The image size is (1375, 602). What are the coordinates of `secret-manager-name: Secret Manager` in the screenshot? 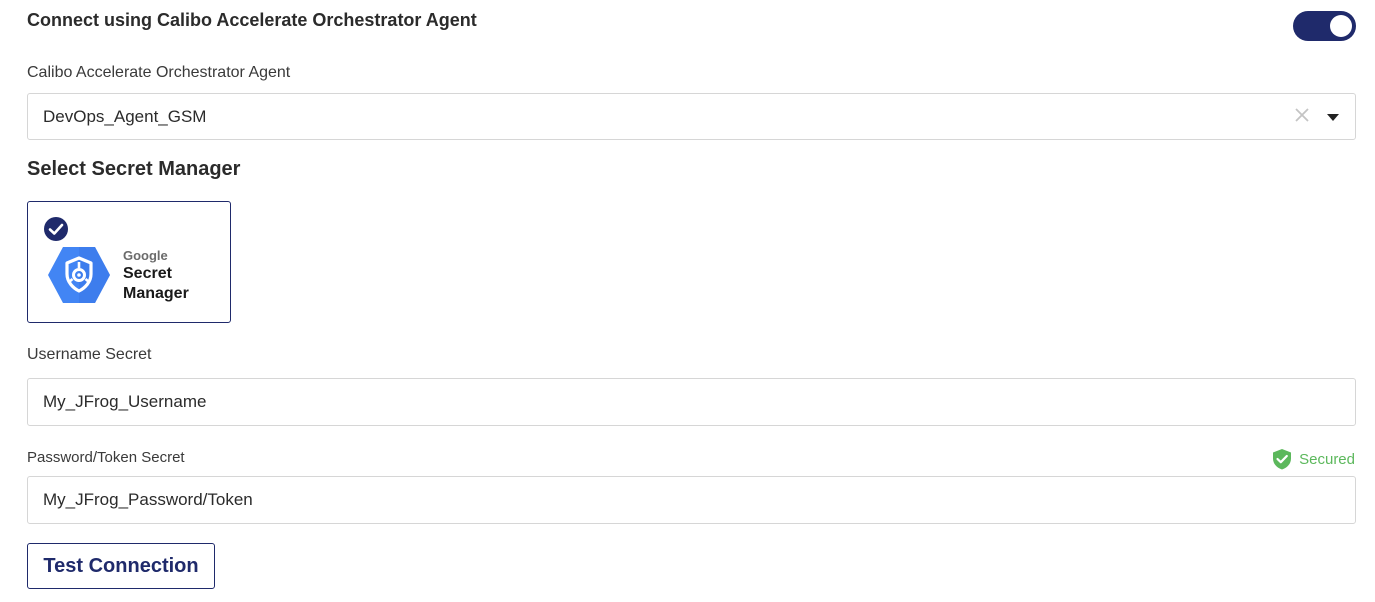 It's located at (156, 283).